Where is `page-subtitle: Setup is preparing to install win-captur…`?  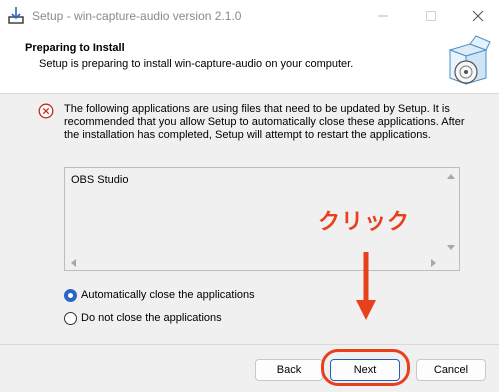
page-subtitle: Setup is preparing to install win-captur… is located at coordinates (196, 64).